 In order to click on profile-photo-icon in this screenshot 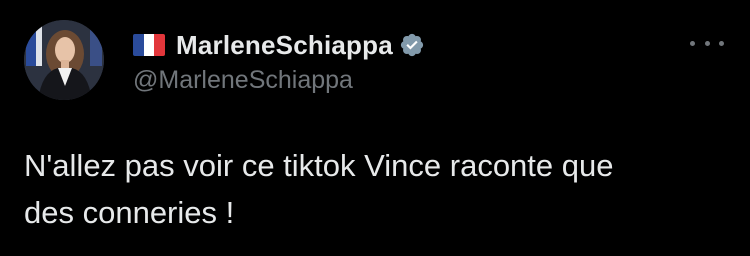, I will do `click(64, 60)`.